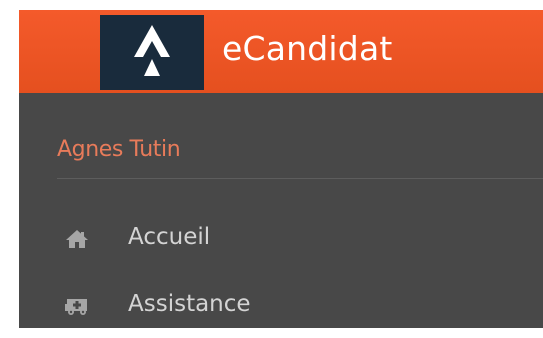  Describe the element at coordinates (169, 237) in the screenshot. I see `menu-item-label: Accueil` at that location.